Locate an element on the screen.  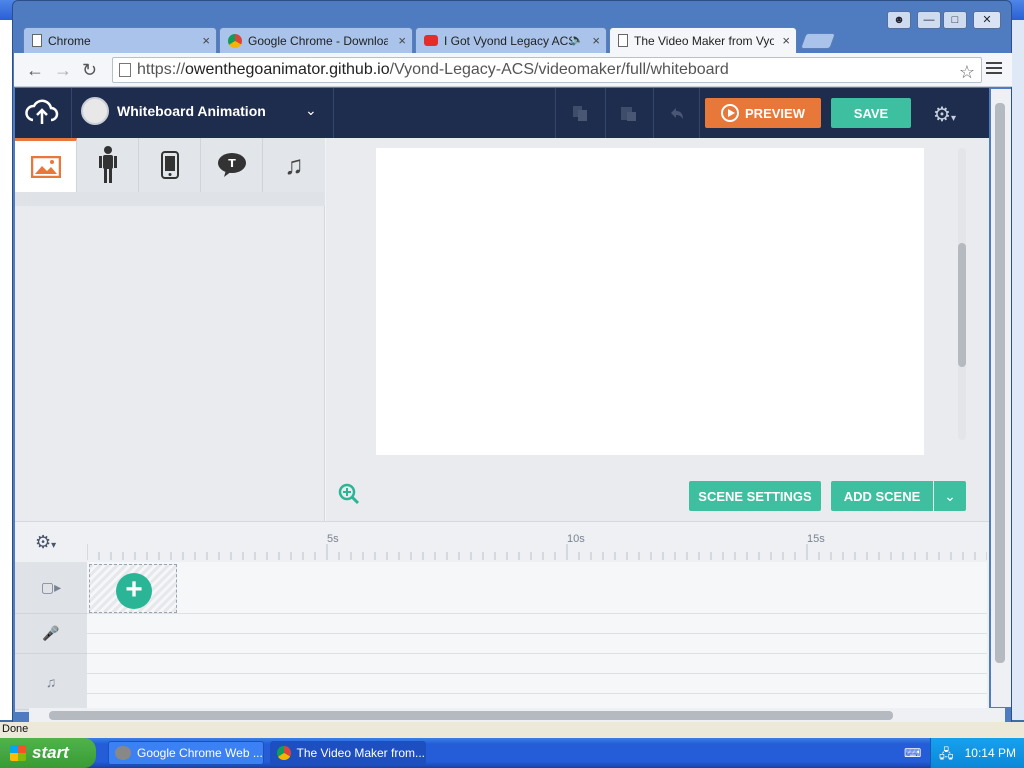
ruler-ticks is located at coordinates (537, 552).